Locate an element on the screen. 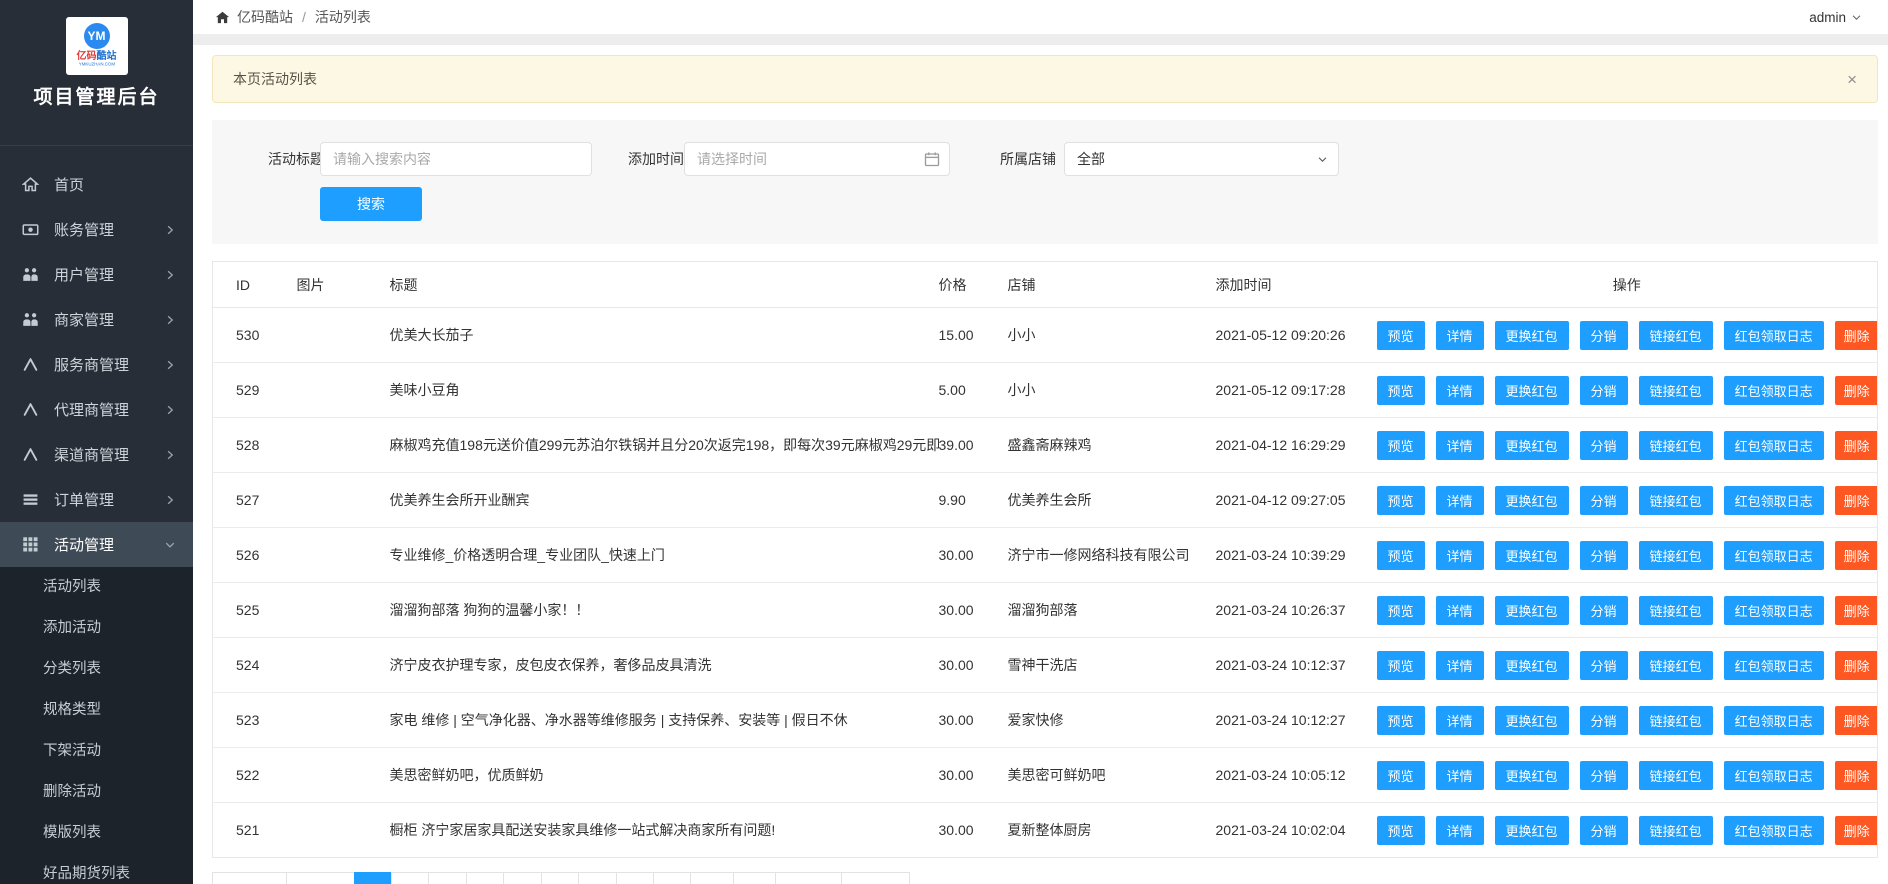  submenu-item-0: 活动列表 is located at coordinates (96, 587).